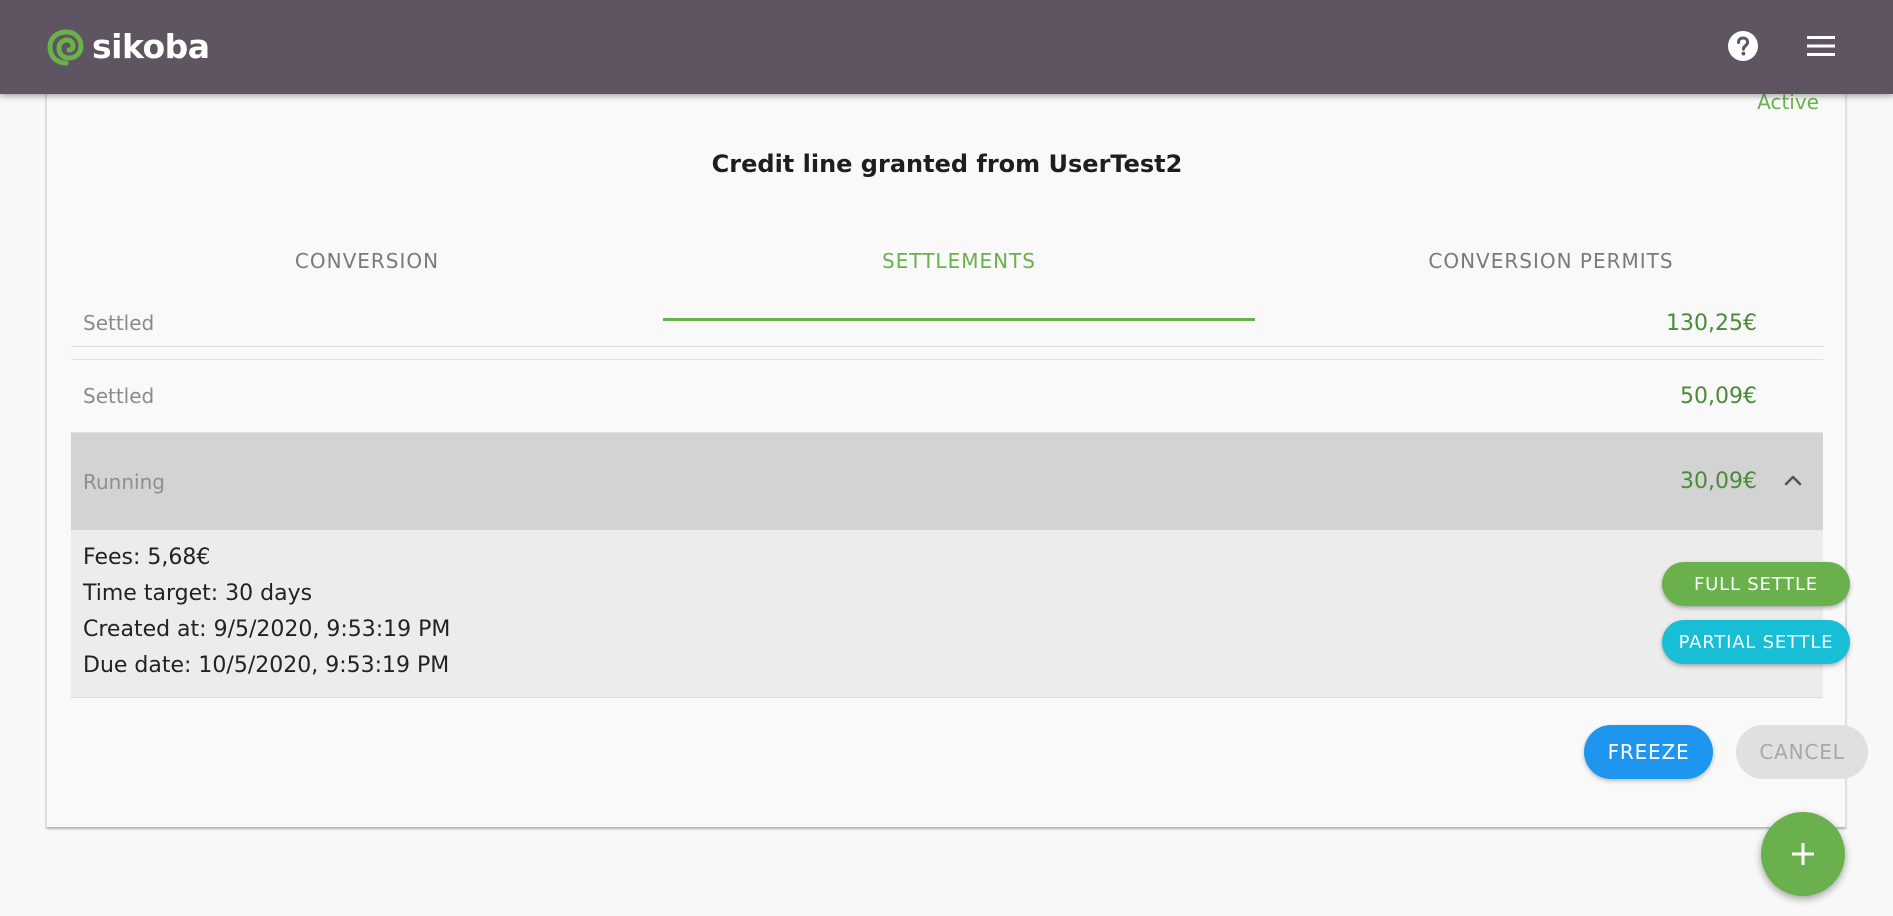 This screenshot has width=1893, height=916. What do you see at coordinates (947, 396) in the screenshot?
I see `settlement-row: Settled 50,09€` at bounding box center [947, 396].